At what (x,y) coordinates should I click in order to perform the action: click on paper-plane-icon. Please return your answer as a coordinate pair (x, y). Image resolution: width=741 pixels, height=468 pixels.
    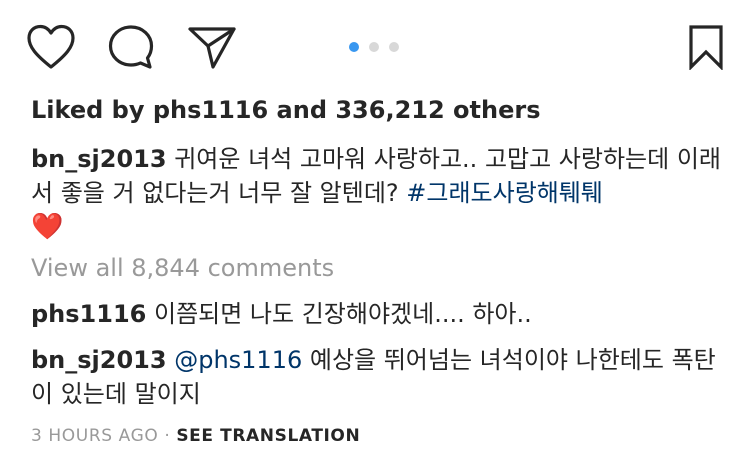
    Looking at the image, I should click on (212, 48).